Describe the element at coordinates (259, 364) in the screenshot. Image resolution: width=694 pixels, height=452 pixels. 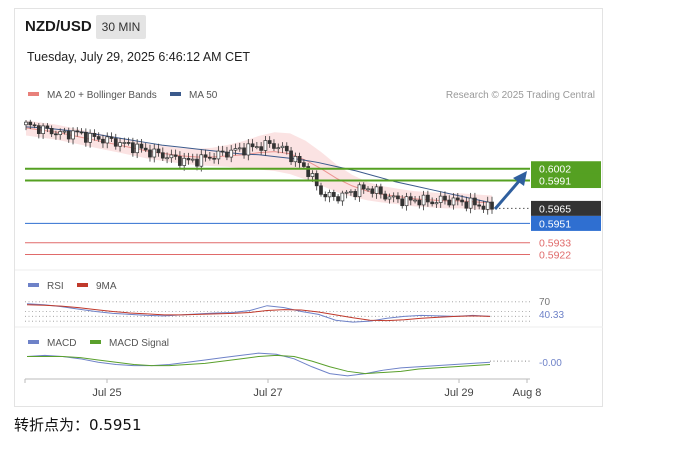
I see `macd-signal-line` at that location.